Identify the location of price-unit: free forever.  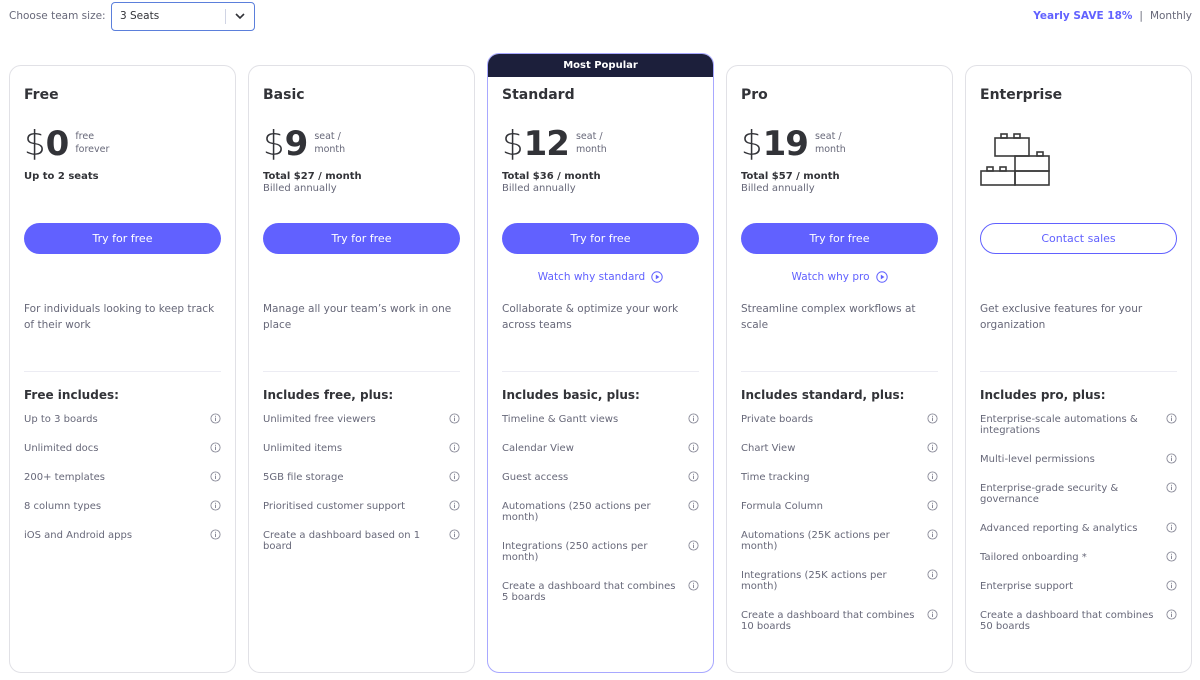
(92, 143).